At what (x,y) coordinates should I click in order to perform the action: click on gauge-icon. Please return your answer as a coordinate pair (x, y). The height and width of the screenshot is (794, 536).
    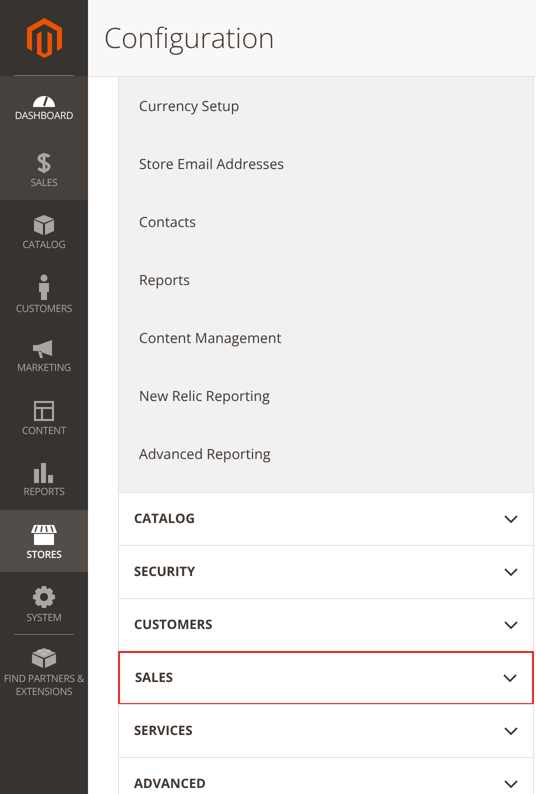
    Looking at the image, I should click on (44, 100).